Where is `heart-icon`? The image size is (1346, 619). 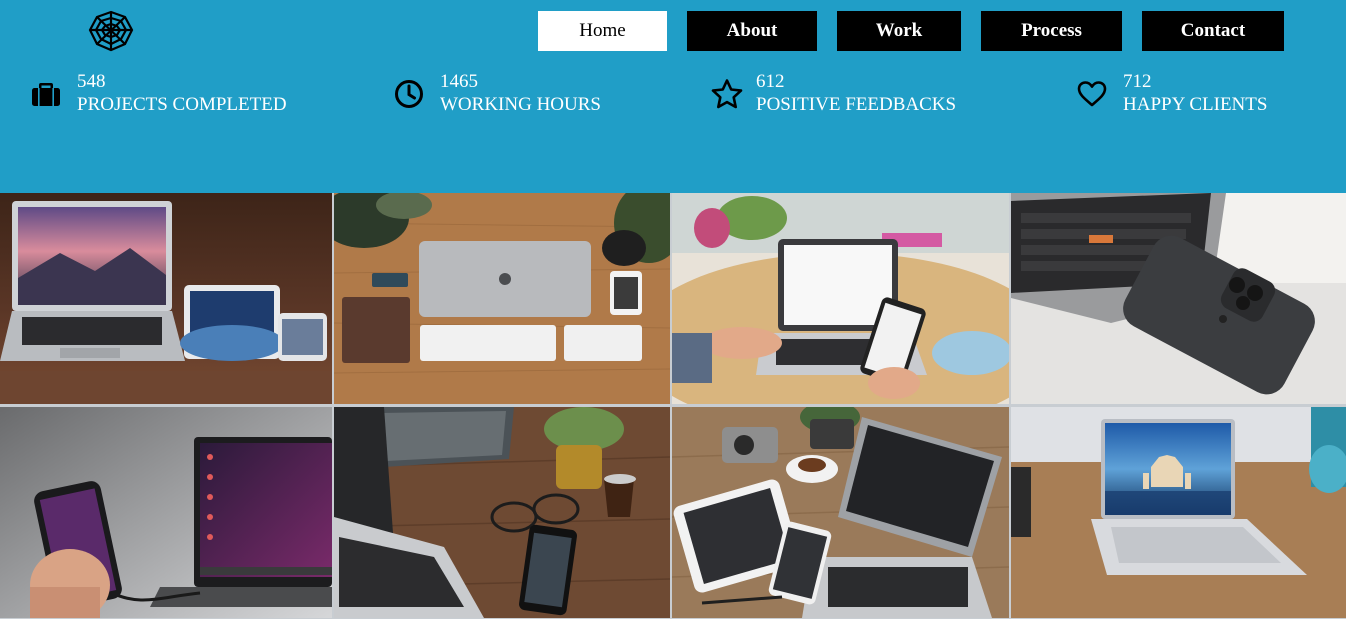
heart-icon is located at coordinates (1092, 94).